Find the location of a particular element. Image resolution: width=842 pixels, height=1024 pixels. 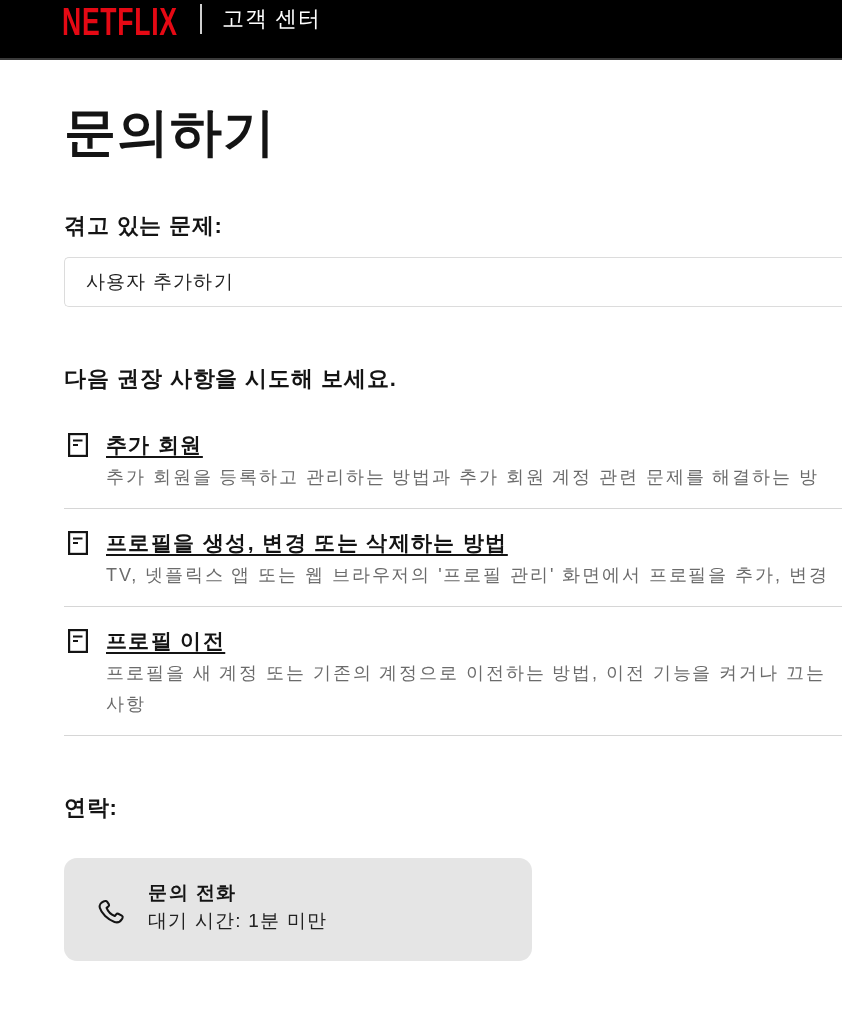

page-title: 문의하기 is located at coordinates (170, 132).